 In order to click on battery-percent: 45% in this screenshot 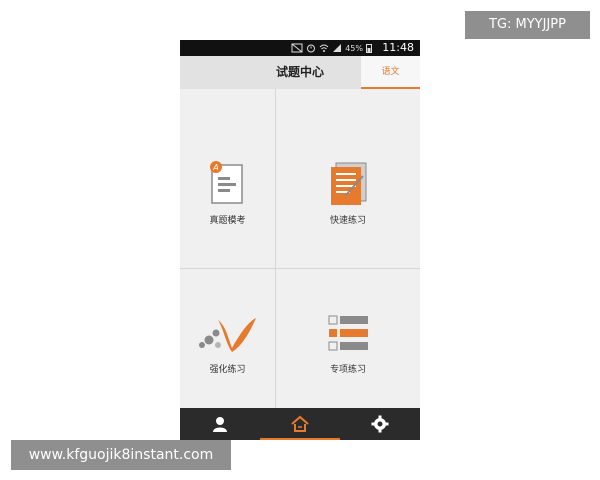, I will do `click(354, 48)`.